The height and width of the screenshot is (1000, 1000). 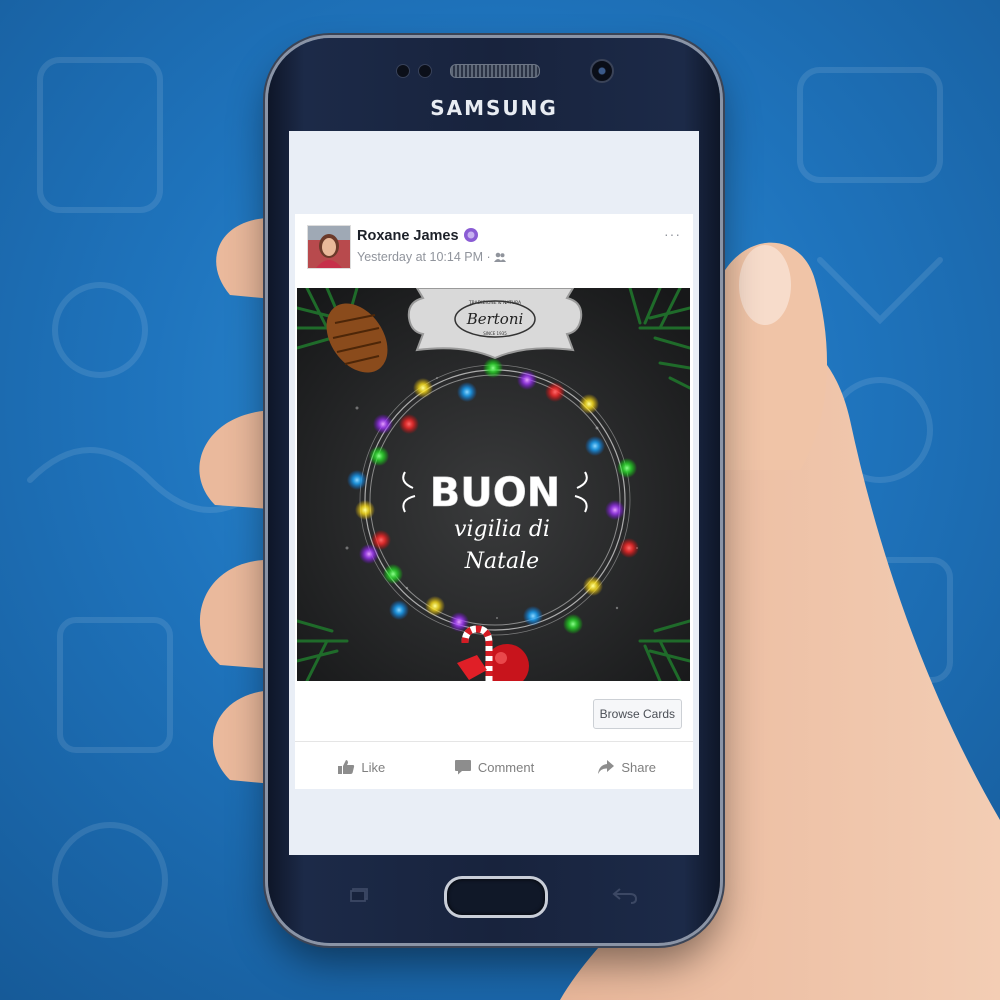 What do you see at coordinates (359, 895) in the screenshot?
I see `recent-apps-icon` at bounding box center [359, 895].